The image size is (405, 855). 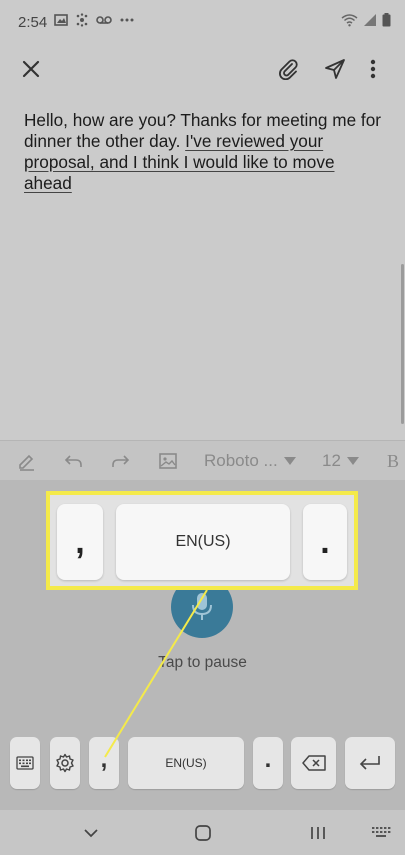 I want to click on enter-key, so click(x=370, y=763).